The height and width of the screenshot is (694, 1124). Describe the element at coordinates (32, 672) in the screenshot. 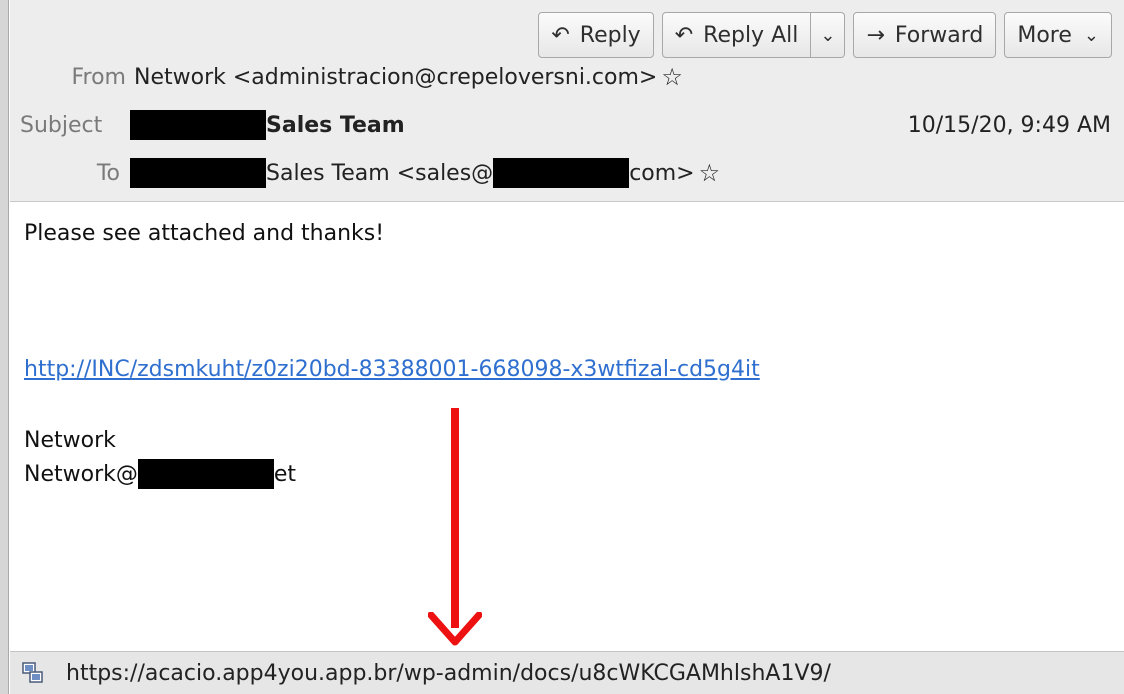

I see `network-icon` at that location.